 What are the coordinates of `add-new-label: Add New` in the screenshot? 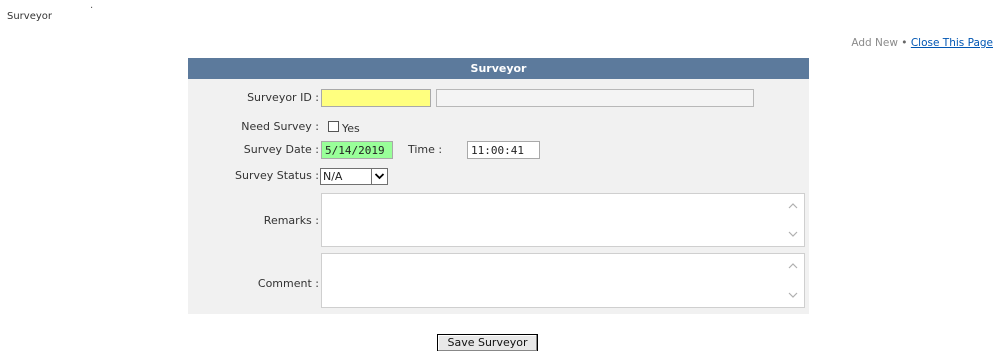 It's located at (874, 43).